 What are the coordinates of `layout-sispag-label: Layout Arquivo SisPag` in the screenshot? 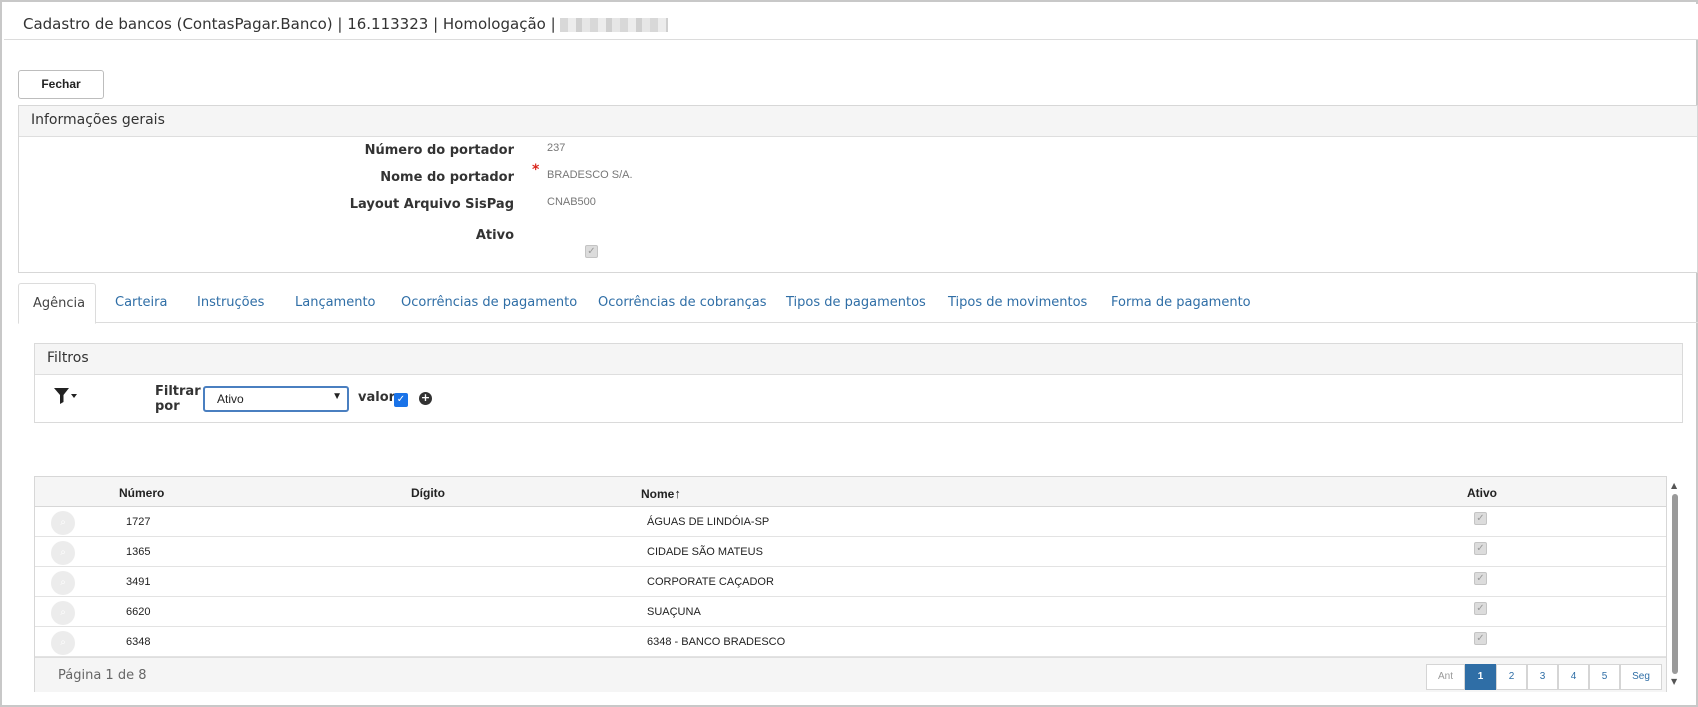 It's located at (431, 204).